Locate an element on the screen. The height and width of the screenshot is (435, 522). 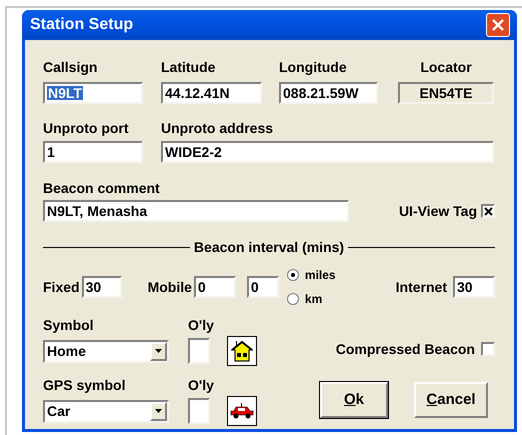
close-button is located at coordinates (498, 25).